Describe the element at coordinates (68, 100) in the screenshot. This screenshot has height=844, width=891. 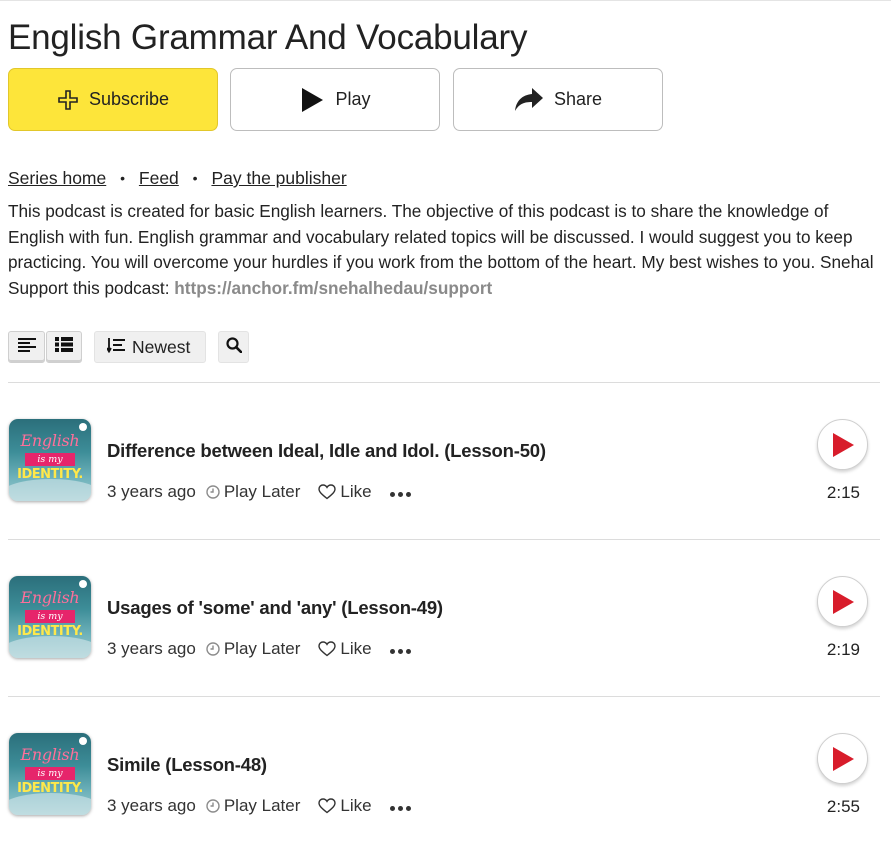
I see `plus-icon` at that location.